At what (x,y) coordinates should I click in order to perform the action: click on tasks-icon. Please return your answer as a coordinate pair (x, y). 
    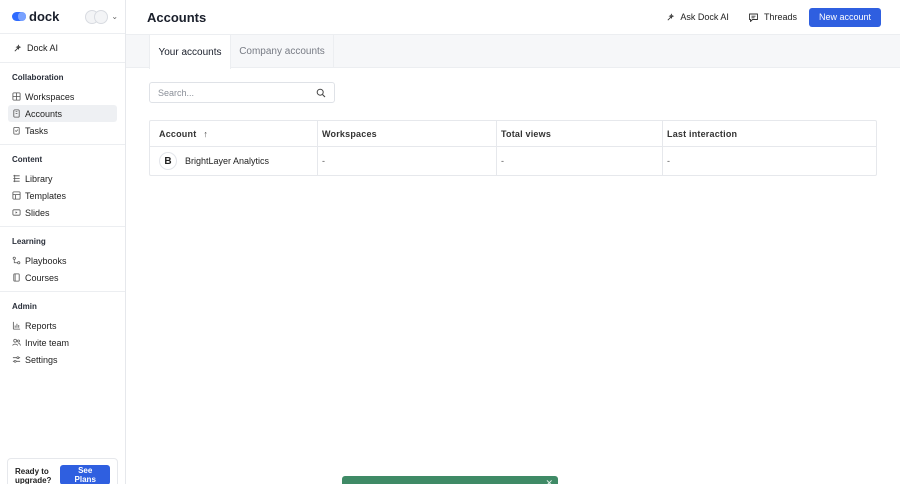
    Looking at the image, I should click on (16, 130).